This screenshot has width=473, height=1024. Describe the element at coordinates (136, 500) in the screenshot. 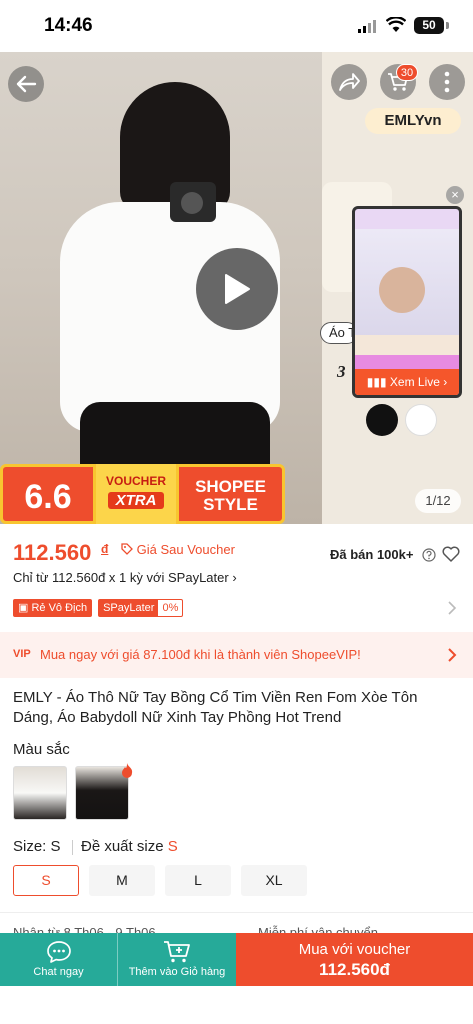

I see `promo-xtra-label: XTRA` at that location.